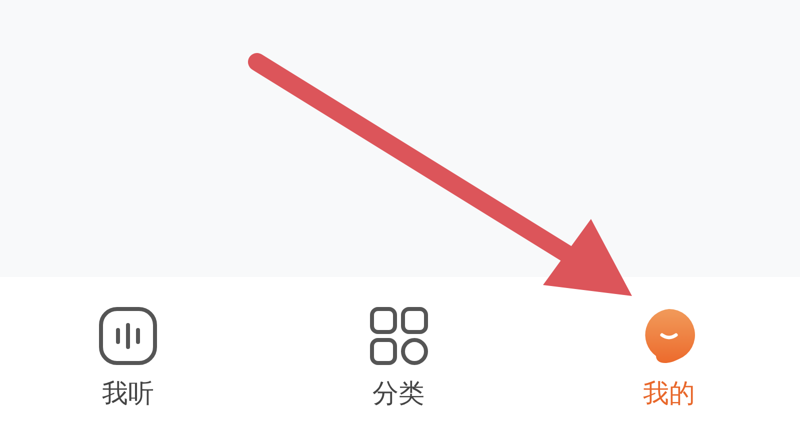  What do you see at coordinates (399, 371) in the screenshot?
I see `tab: 分类` at bounding box center [399, 371].